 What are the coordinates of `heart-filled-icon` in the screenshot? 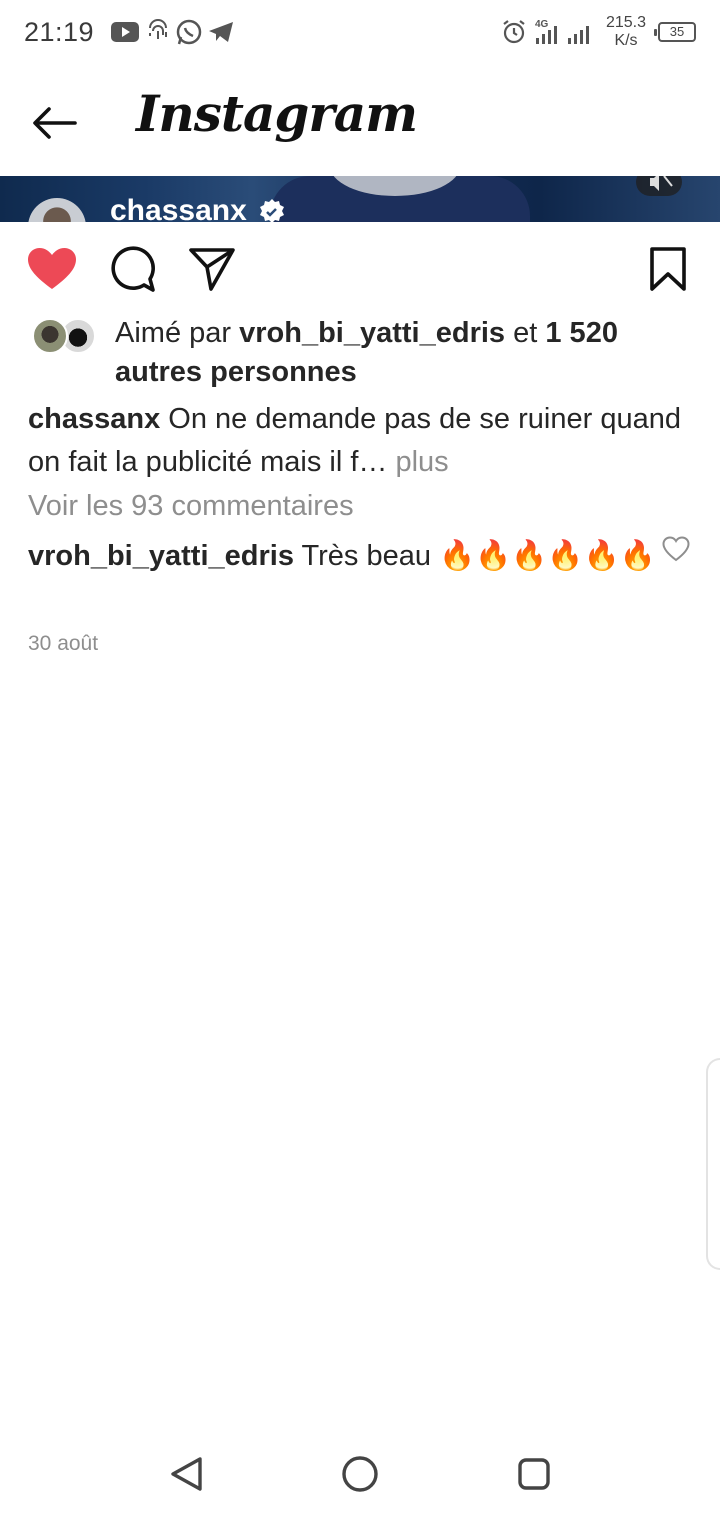 It's located at (52, 268).